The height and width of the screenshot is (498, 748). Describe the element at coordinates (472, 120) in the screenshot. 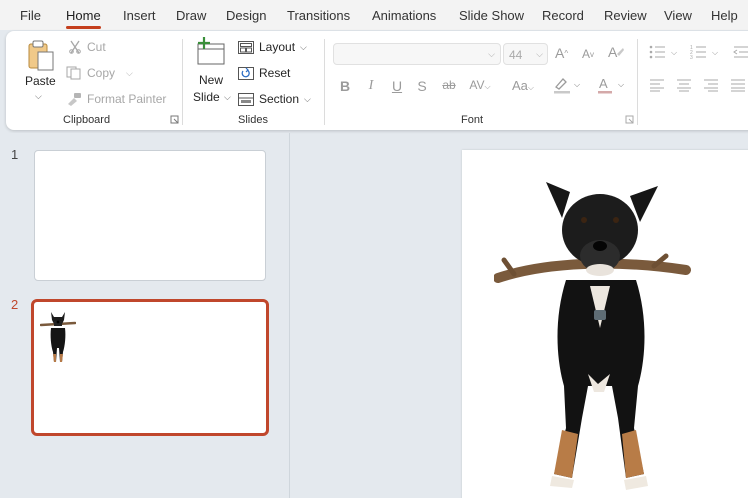

I see `font-group-label: Font` at that location.